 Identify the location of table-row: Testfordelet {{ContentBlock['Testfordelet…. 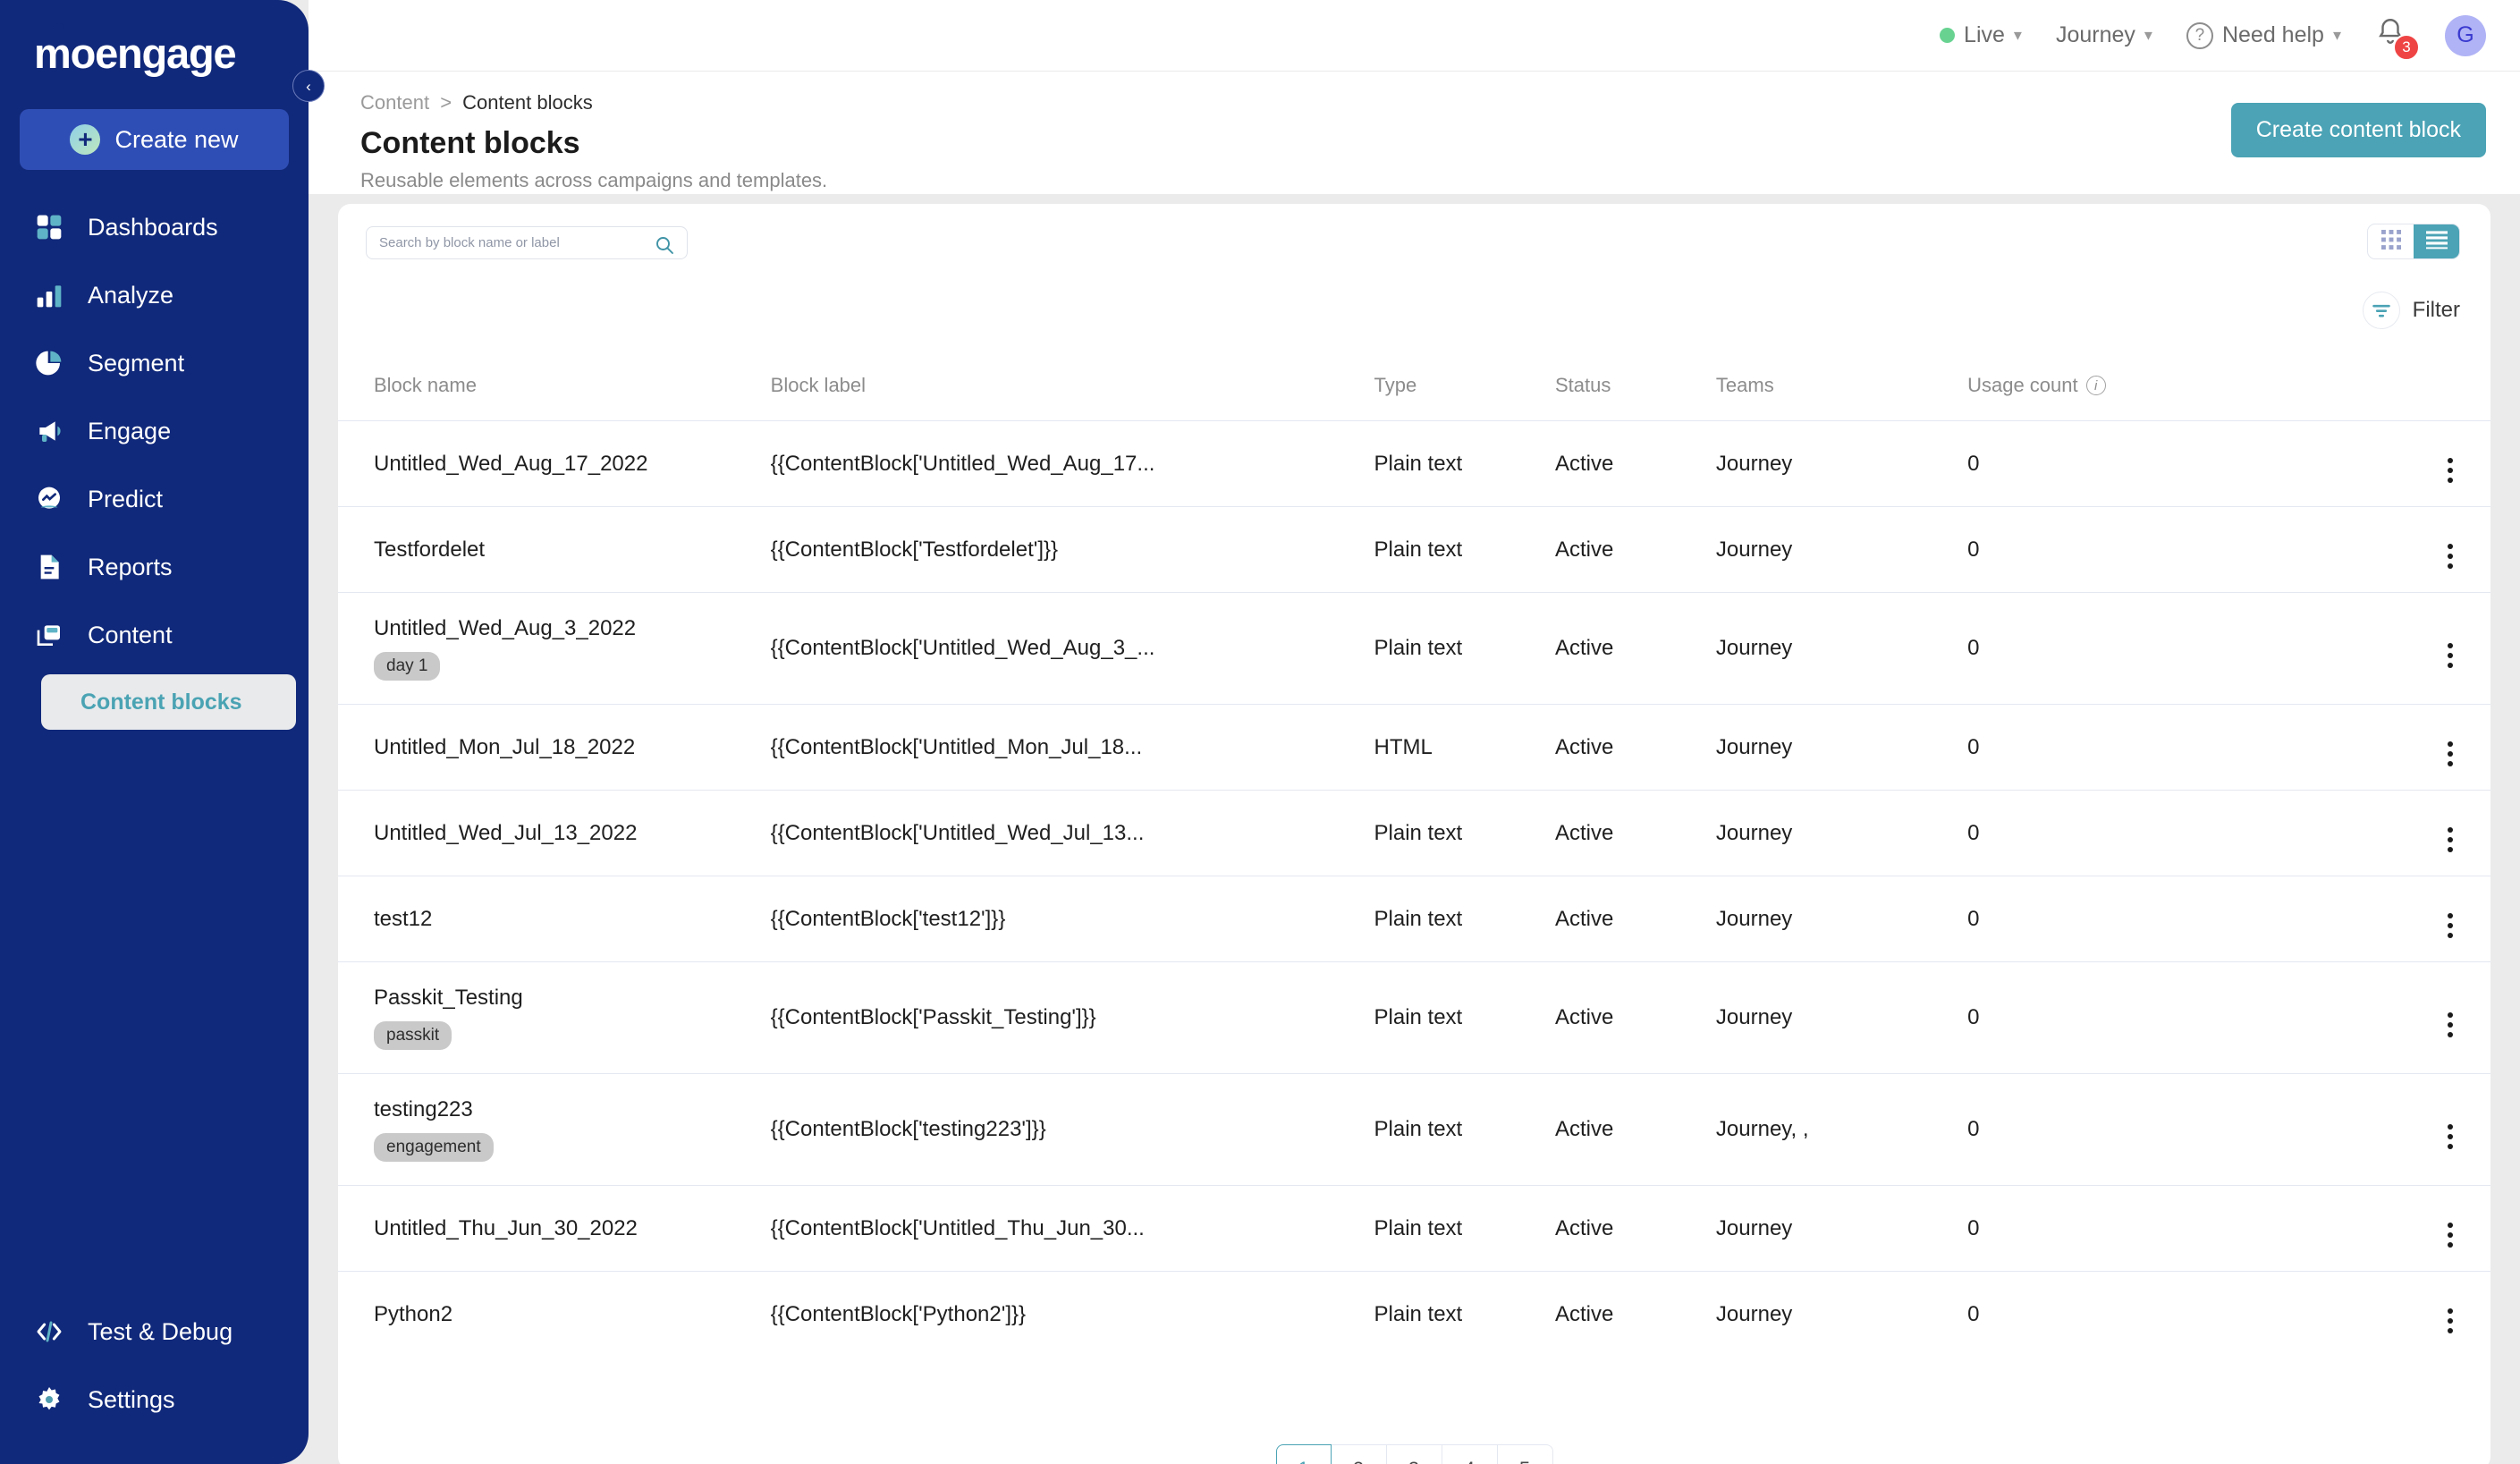
(1414, 549).